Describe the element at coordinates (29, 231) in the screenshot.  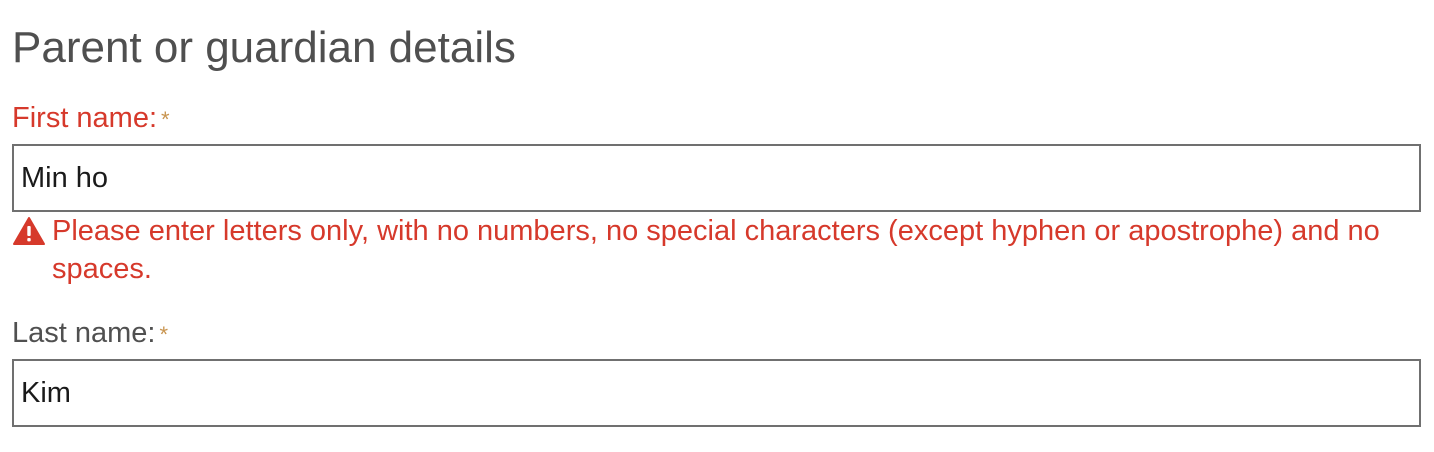
I see `warning-icon` at that location.